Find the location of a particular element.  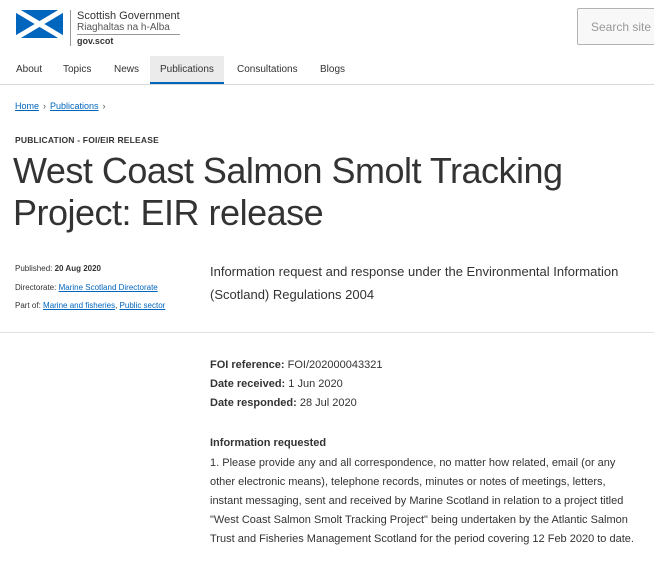

date-responded-row: Date responded: 28 Jul 2020 is located at coordinates (296, 403).